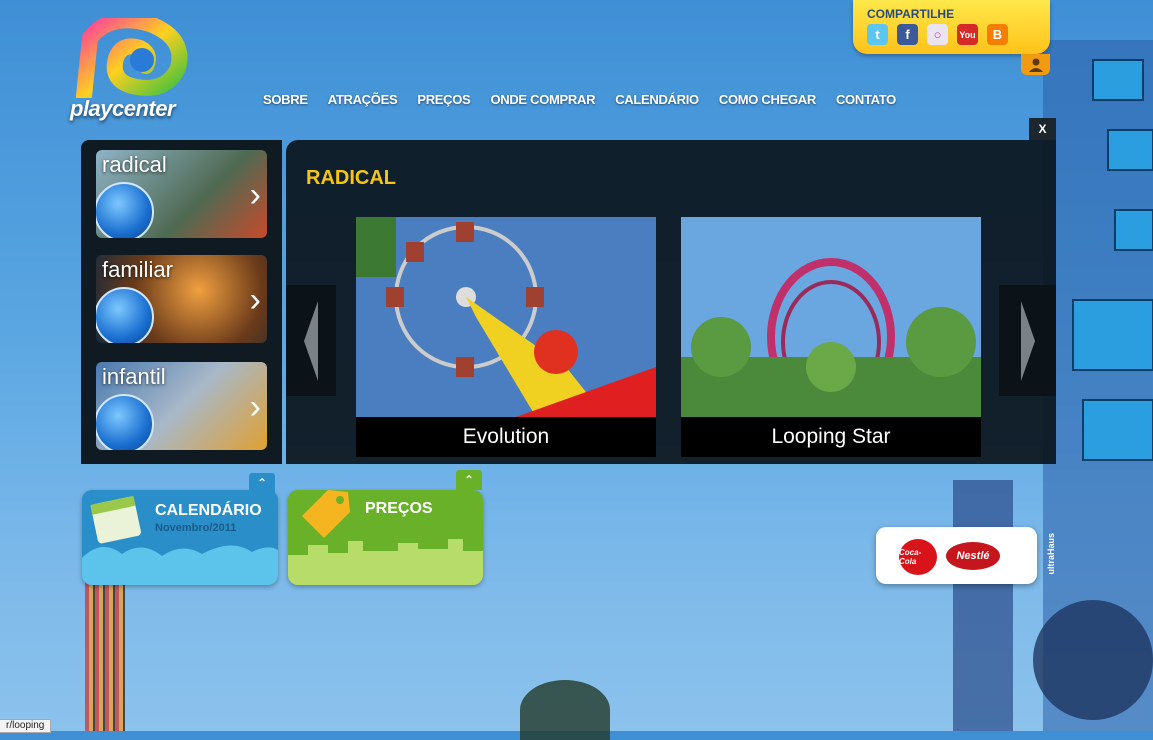  I want to click on logo-wordmark: playcenter, so click(123, 108).